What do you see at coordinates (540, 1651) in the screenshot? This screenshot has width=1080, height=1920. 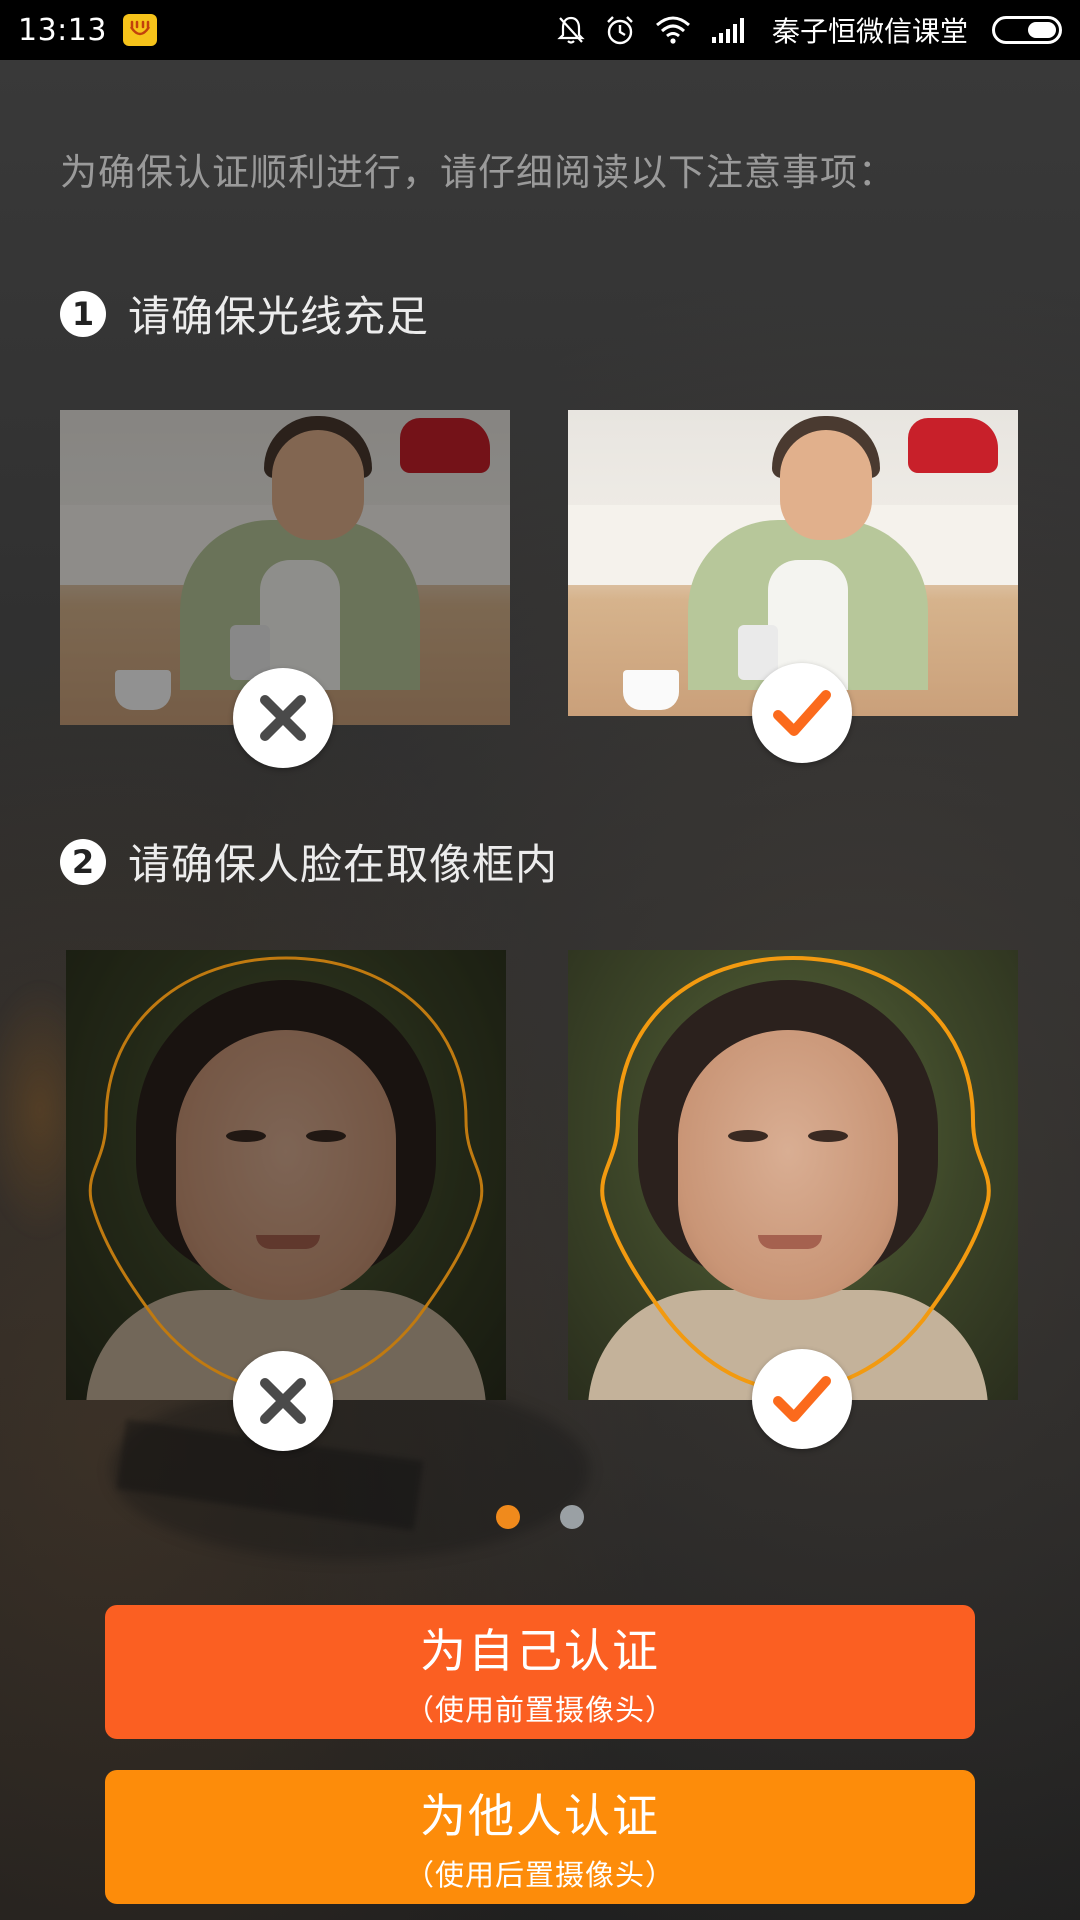 I see `verify-self-title: 为自己认证` at bounding box center [540, 1651].